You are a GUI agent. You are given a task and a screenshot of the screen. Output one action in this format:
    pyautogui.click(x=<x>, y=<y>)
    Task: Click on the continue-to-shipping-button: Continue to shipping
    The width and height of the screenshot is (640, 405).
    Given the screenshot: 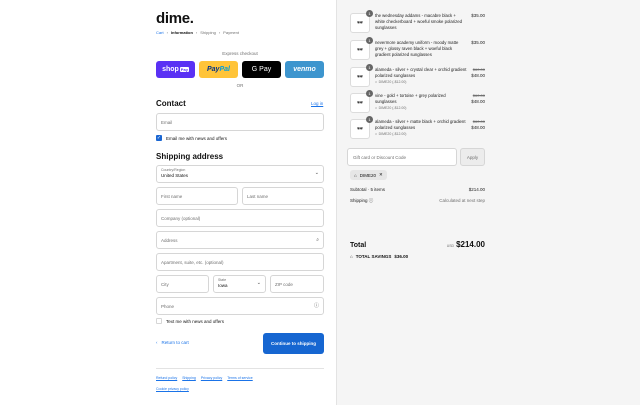 What is the action you would take?
    pyautogui.click(x=293, y=343)
    